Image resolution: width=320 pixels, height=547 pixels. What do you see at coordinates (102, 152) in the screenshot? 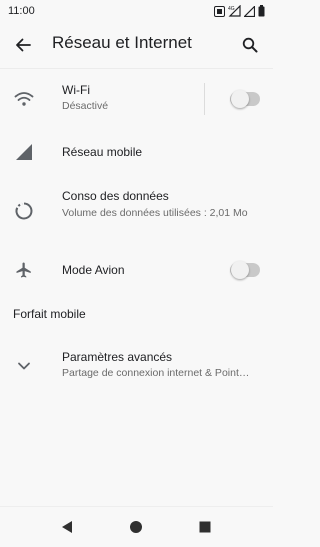
I see `mobile-network-label: Réseau mobile` at bounding box center [102, 152].